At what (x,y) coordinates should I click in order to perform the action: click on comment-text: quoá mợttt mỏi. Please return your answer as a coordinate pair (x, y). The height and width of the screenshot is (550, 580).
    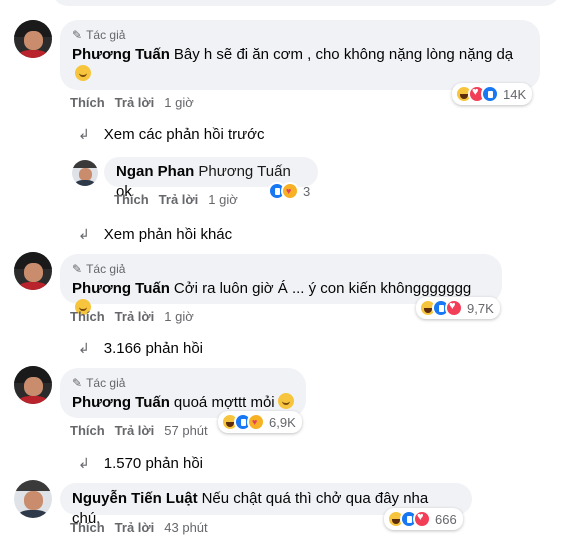
    Looking at the image, I should click on (224, 402).